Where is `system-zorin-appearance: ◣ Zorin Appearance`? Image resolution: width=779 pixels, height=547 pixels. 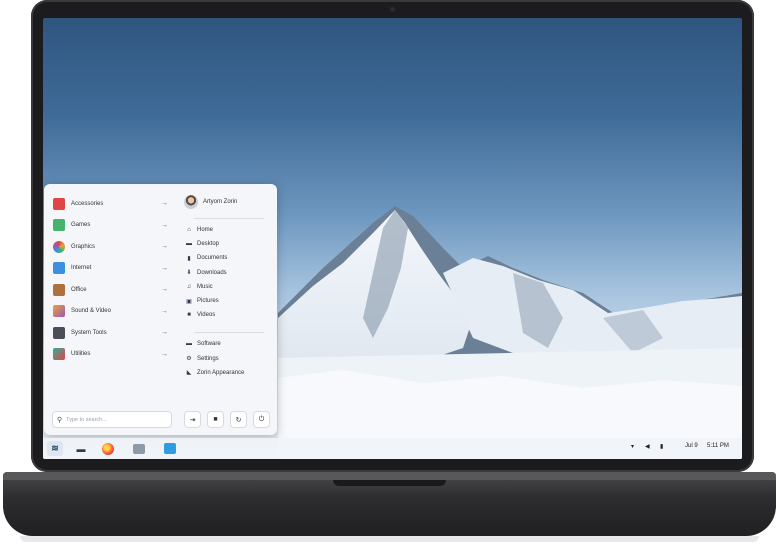
system-zorin-appearance: ◣ Zorin Appearance is located at coordinates (229, 373).